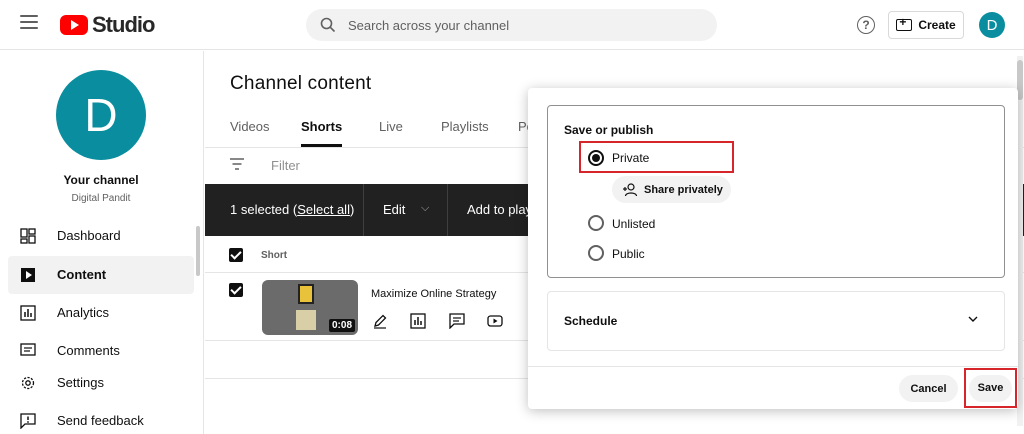  What do you see at coordinates (264, 209) in the screenshot?
I see `selected-prefix: 1 selected (` at bounding box center [264, 209].